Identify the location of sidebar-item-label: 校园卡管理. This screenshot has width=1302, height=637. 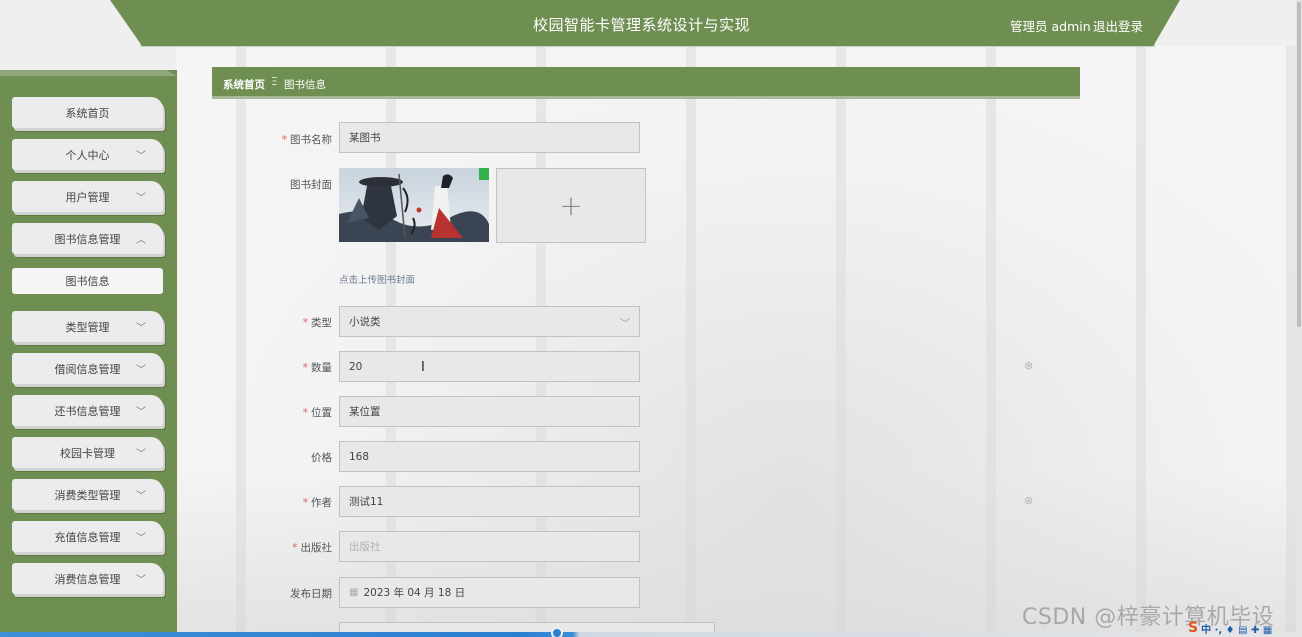
(87, 453).